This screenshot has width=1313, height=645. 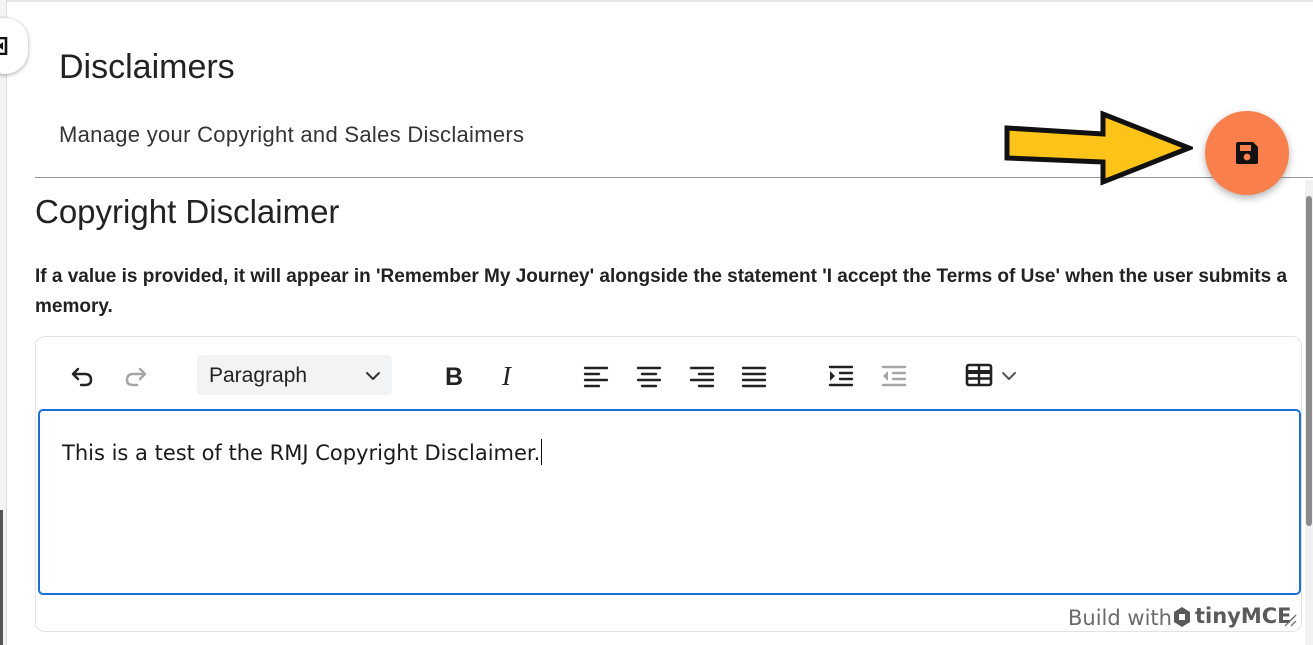 I want to click on align-right-button, so click(x=701, y=375).